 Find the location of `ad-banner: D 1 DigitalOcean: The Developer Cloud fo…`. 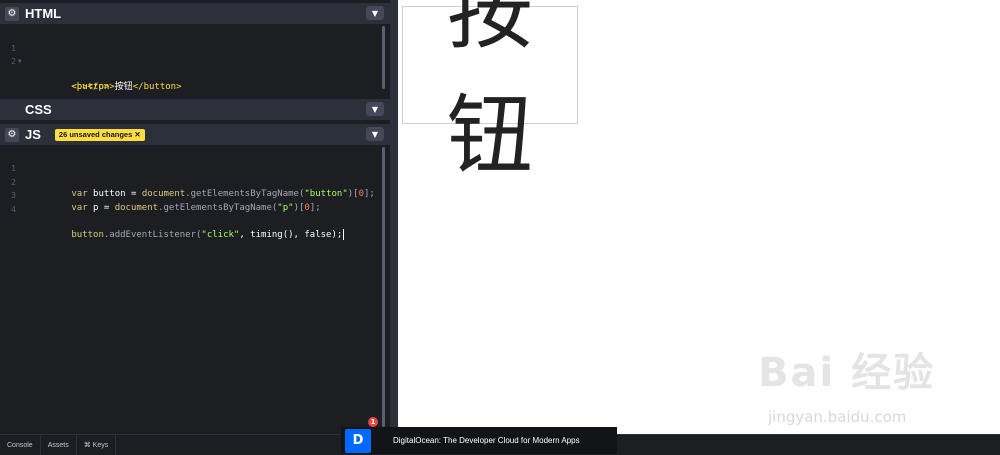

ad-banner: D 1 DigitalOcean: The Developer Cloud fo… is located at coordinates (479, 435).